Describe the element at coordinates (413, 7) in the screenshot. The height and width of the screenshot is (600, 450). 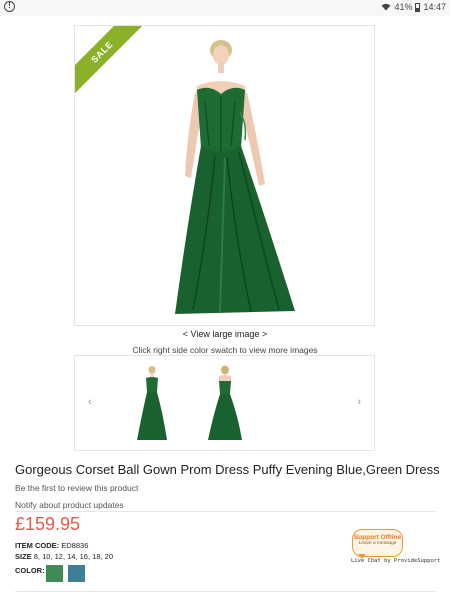
I see `status-right: 41% 14:47` at that location.